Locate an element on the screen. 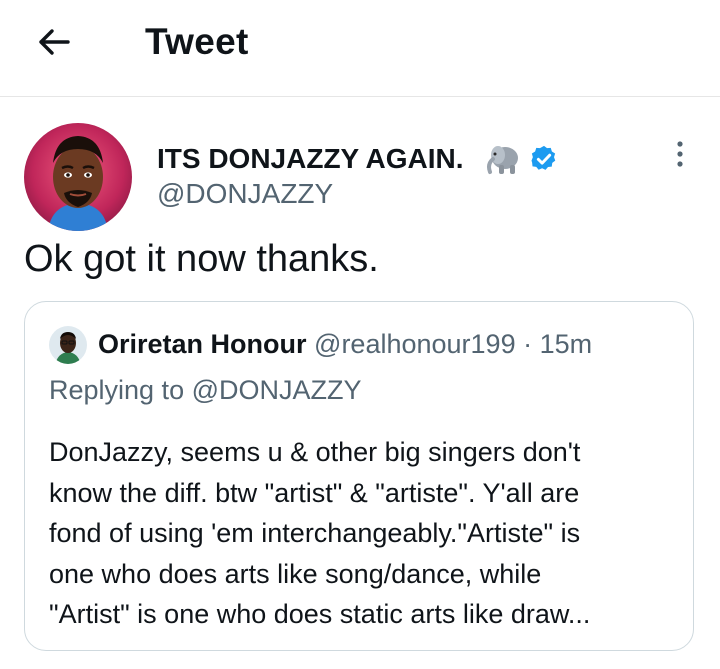 The height and width of the screenshot is (669, 720). verified-badge-icon is located at coordinates (543, 157).